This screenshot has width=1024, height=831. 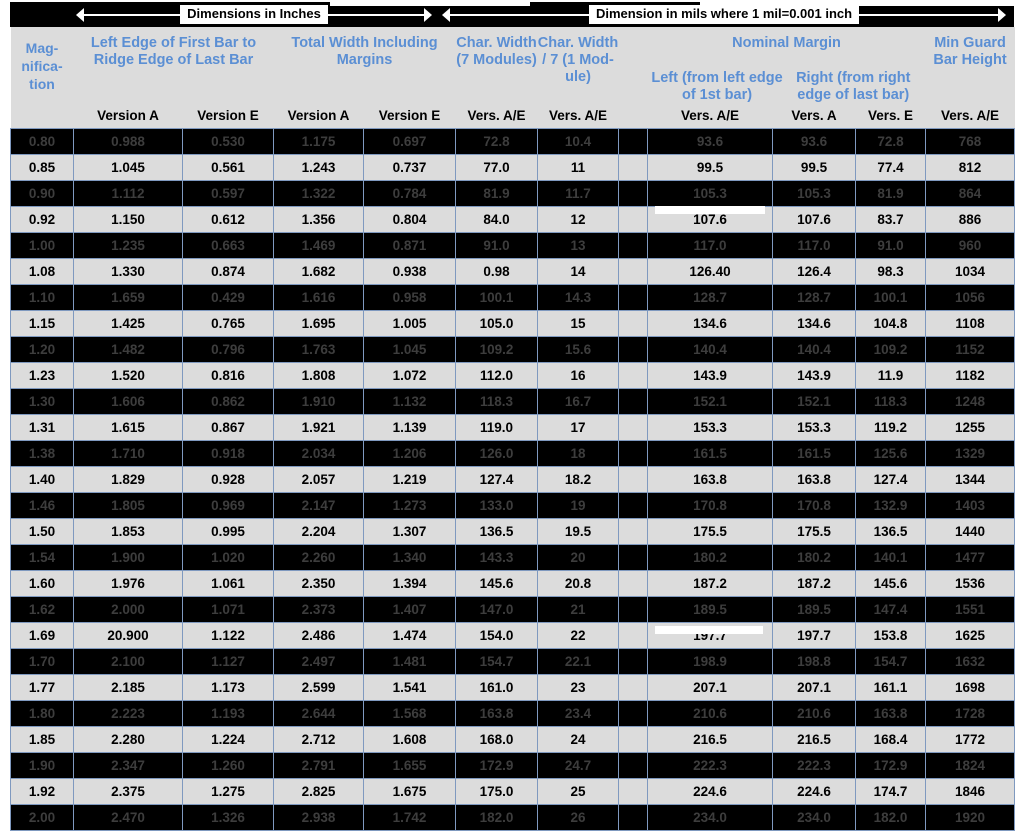 What do you see at coordinates (319, 453) in the screenshot?
I see `cell-r12-c3: 2.034` at bounding box center [319, 453].